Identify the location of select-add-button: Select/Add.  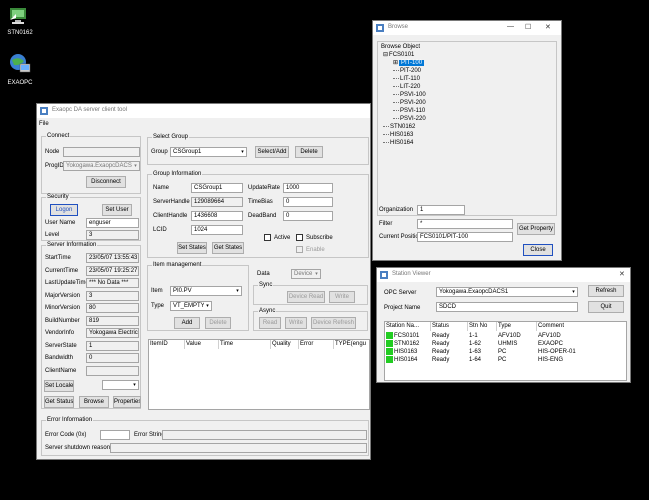
(272, 152).